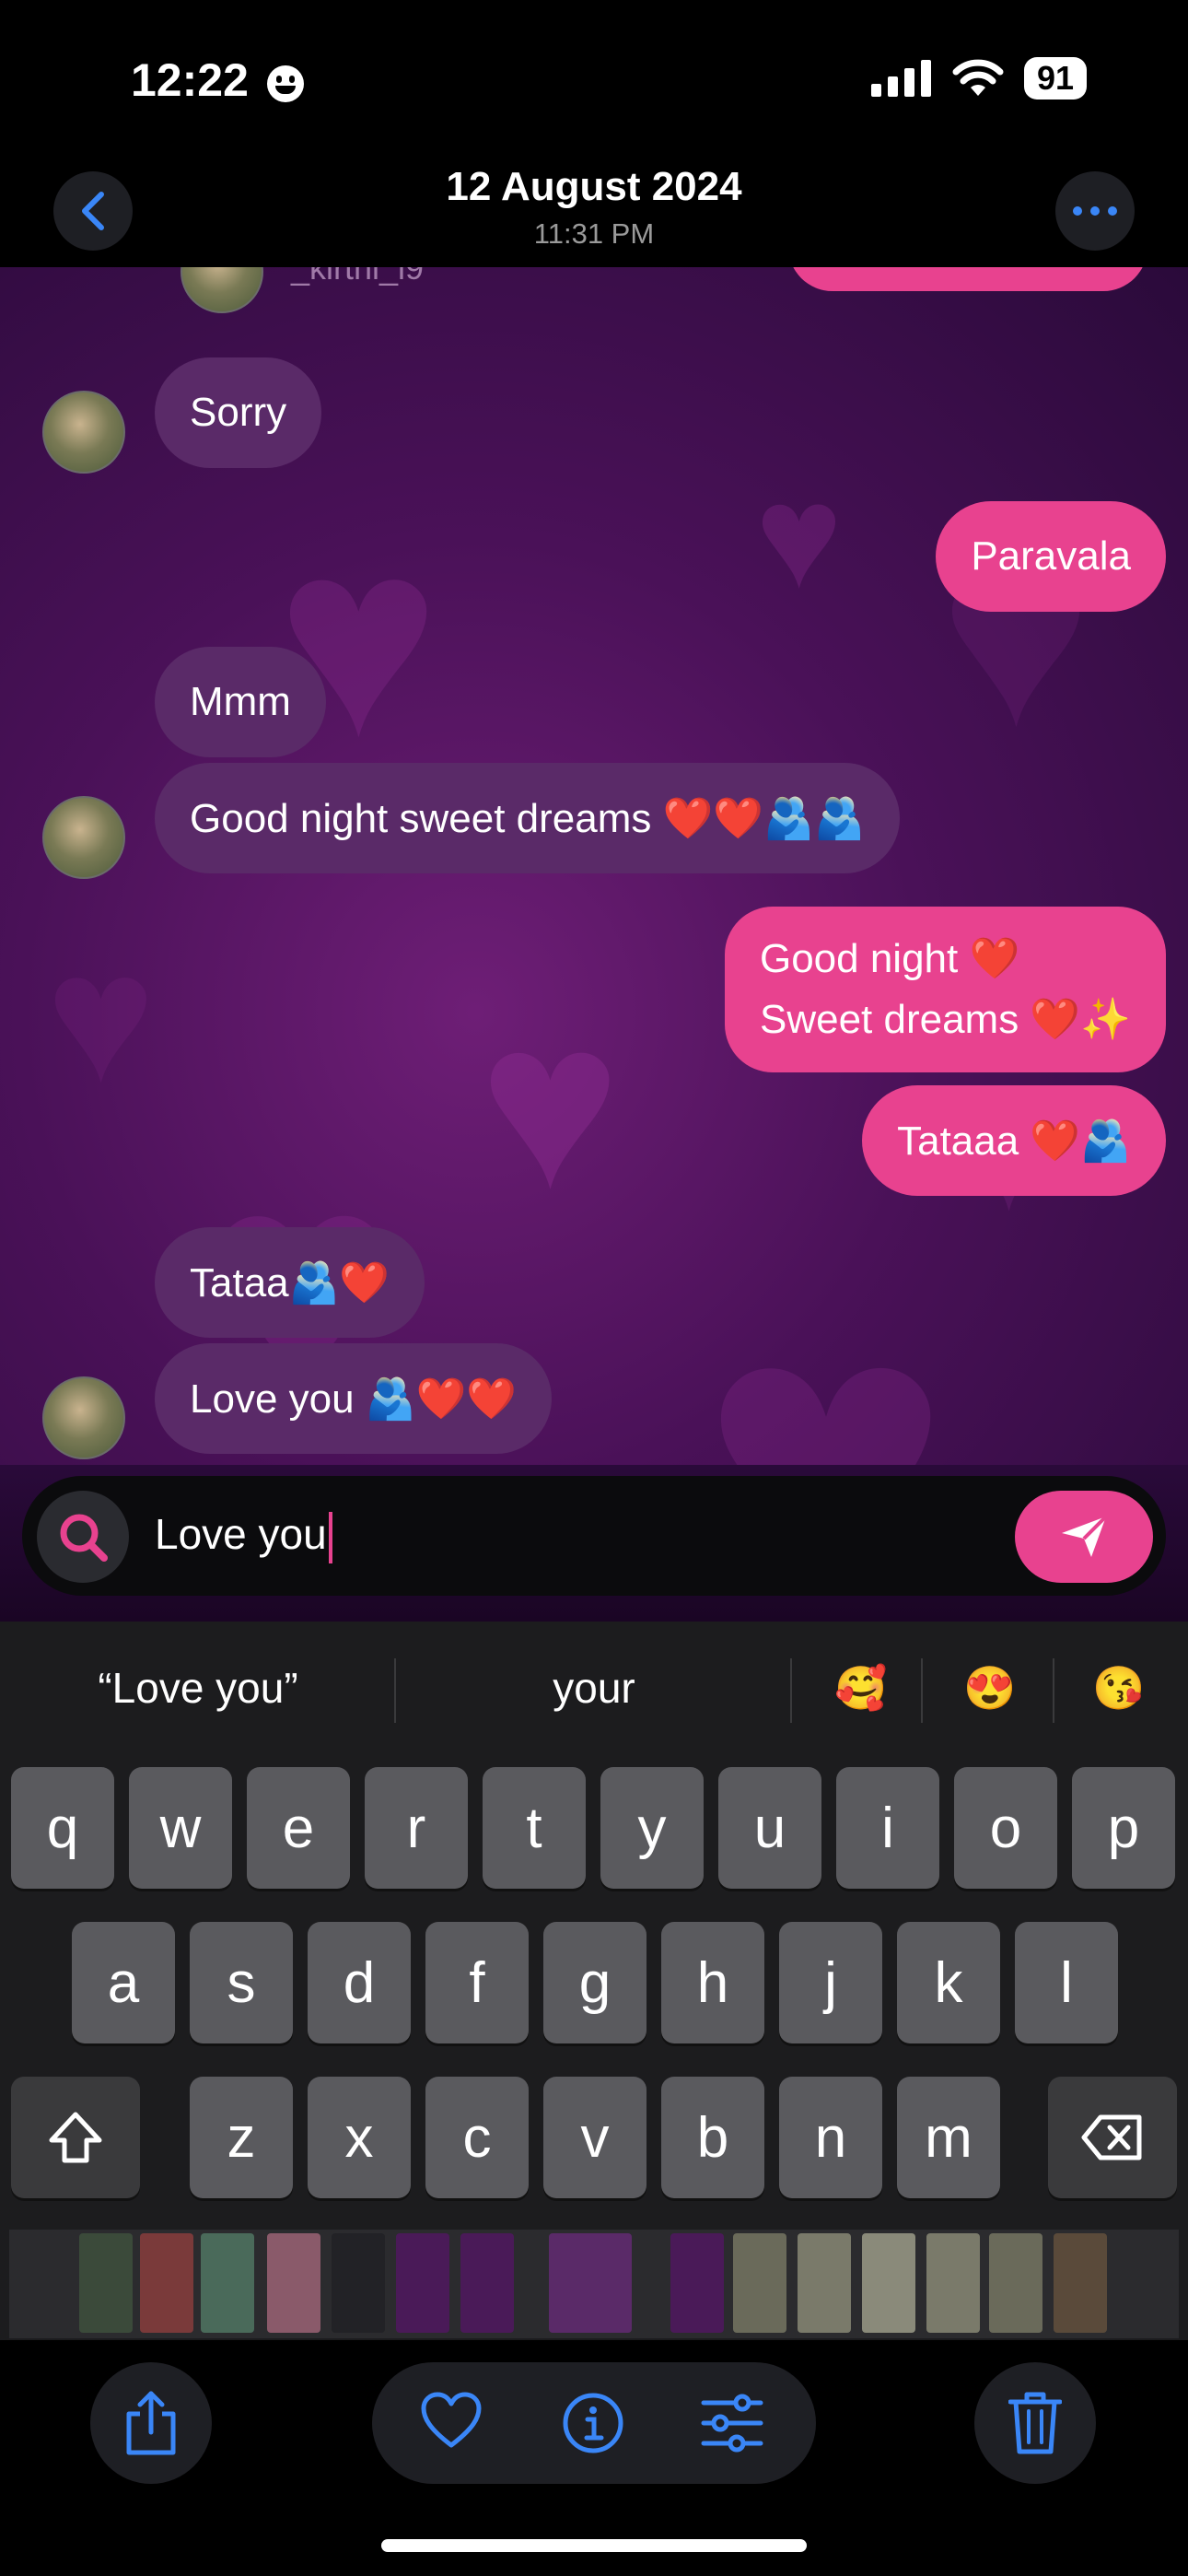  What do you see at coordinates (298, 1828) in the screenshot?
I see `key-e: e` at bounding box center [298, 1828].